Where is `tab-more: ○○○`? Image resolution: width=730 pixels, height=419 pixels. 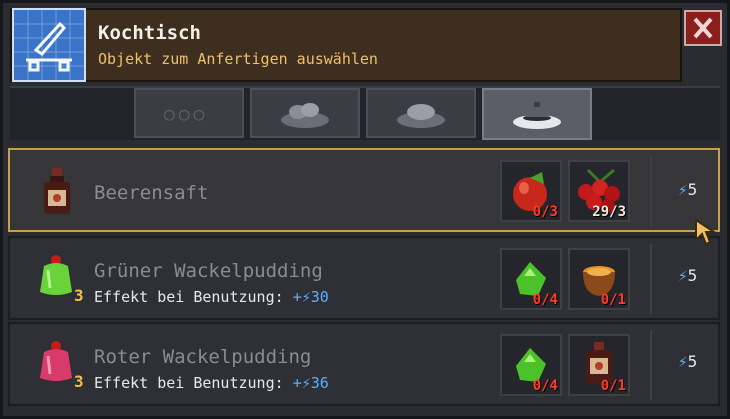 tab-more: ○○○ is located at coordinates (189, 113).